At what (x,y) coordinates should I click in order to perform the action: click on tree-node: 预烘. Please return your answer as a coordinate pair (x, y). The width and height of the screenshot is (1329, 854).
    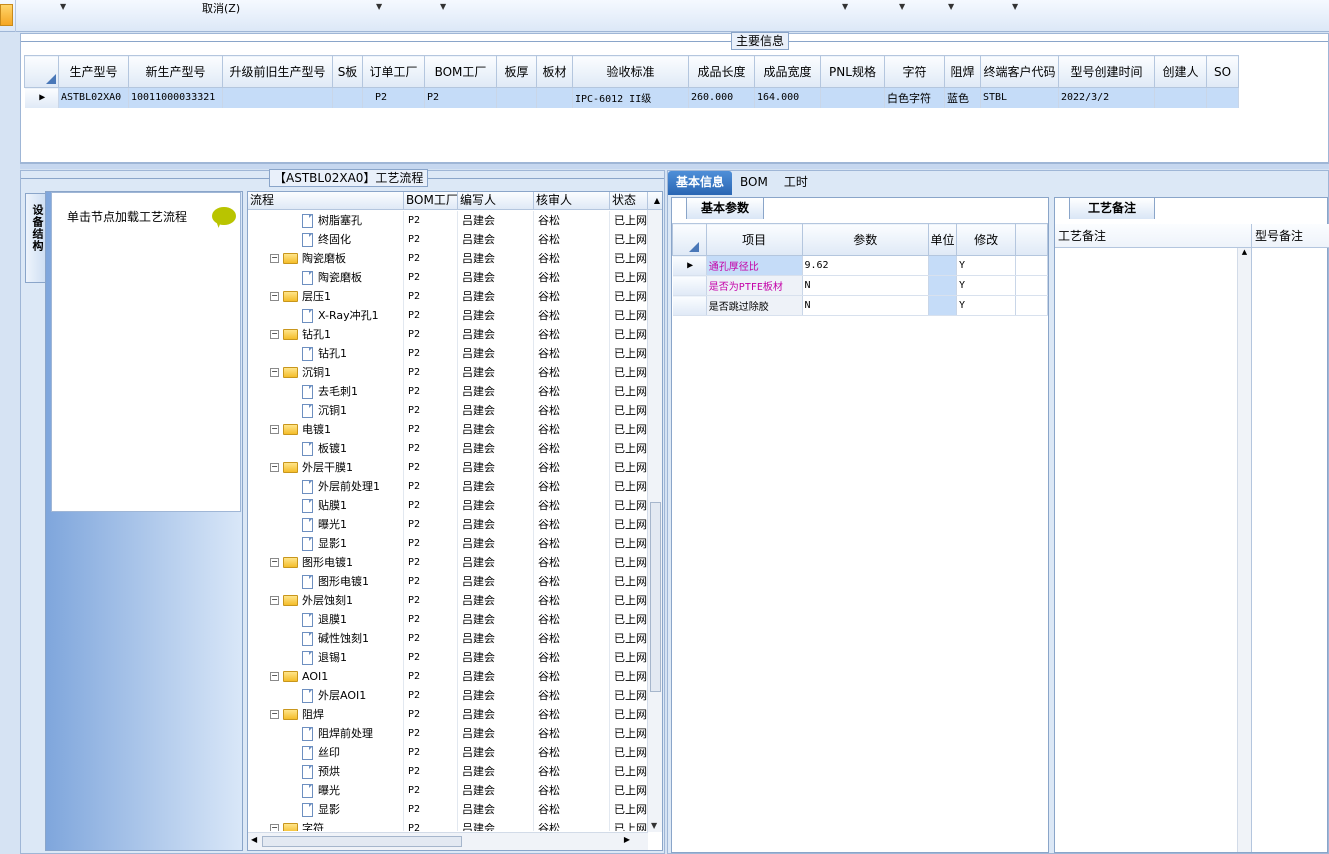
    Looking at the image, I should click on (321, 771).